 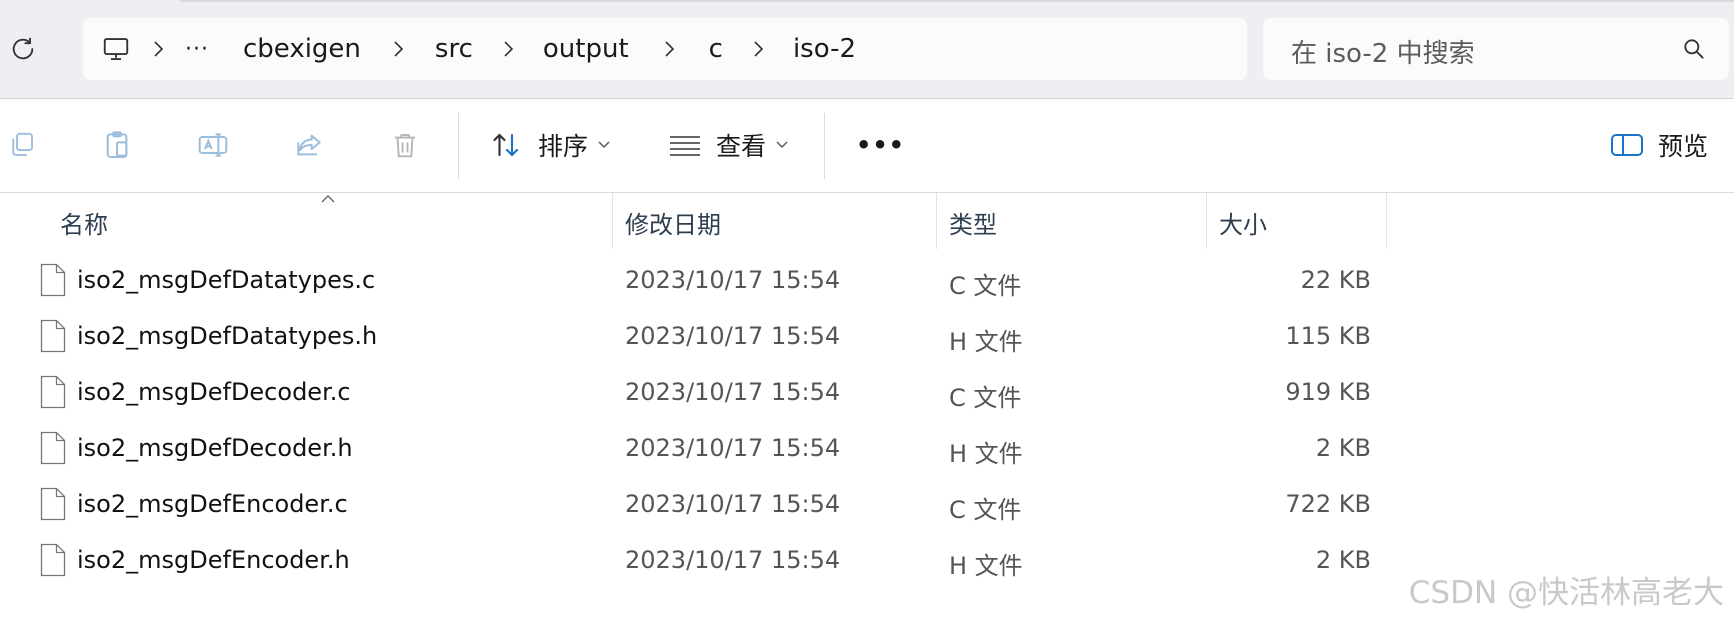 What do you see at coordinates (116, 49) in the screenshot?
I see `computer-icon` at bounding box center [116, 49].